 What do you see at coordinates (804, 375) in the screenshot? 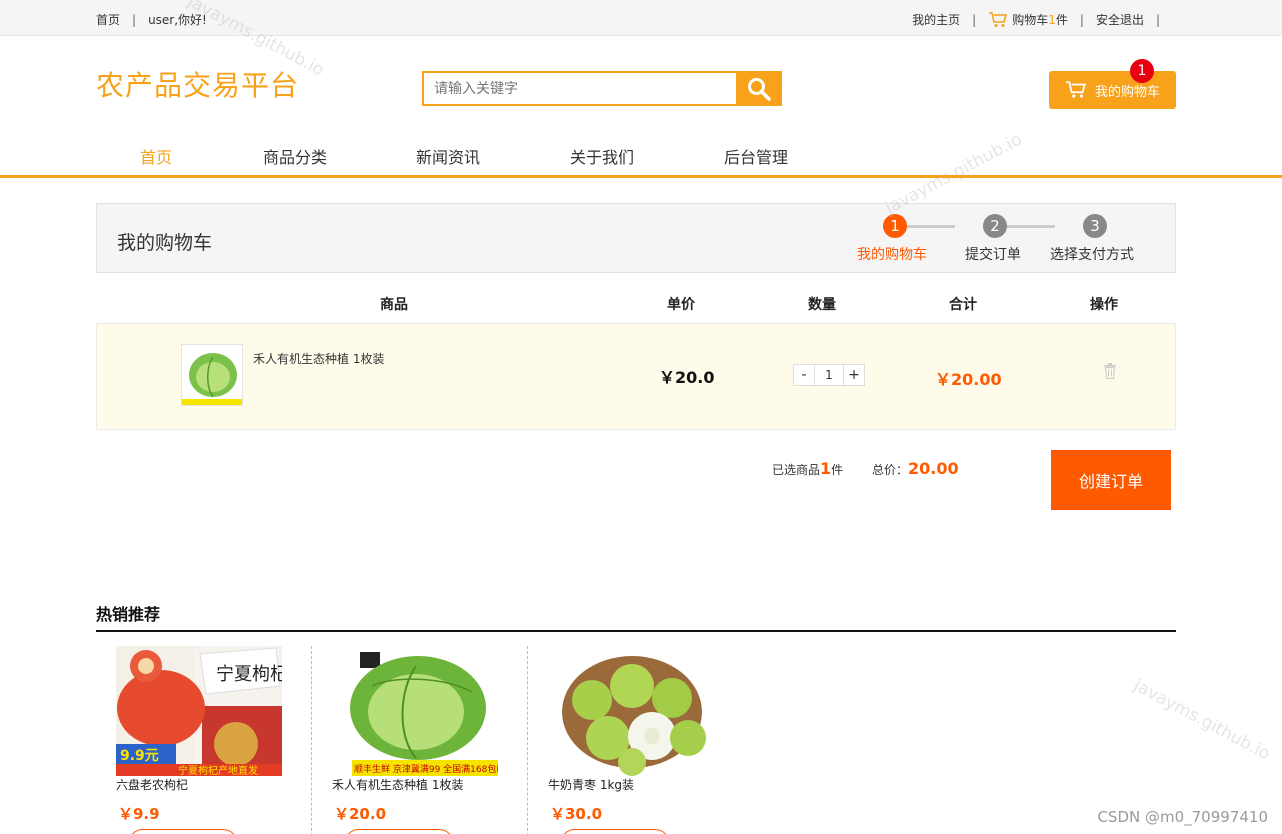
I see `qty-decrement-button: -` at bounding box center [804, 375].